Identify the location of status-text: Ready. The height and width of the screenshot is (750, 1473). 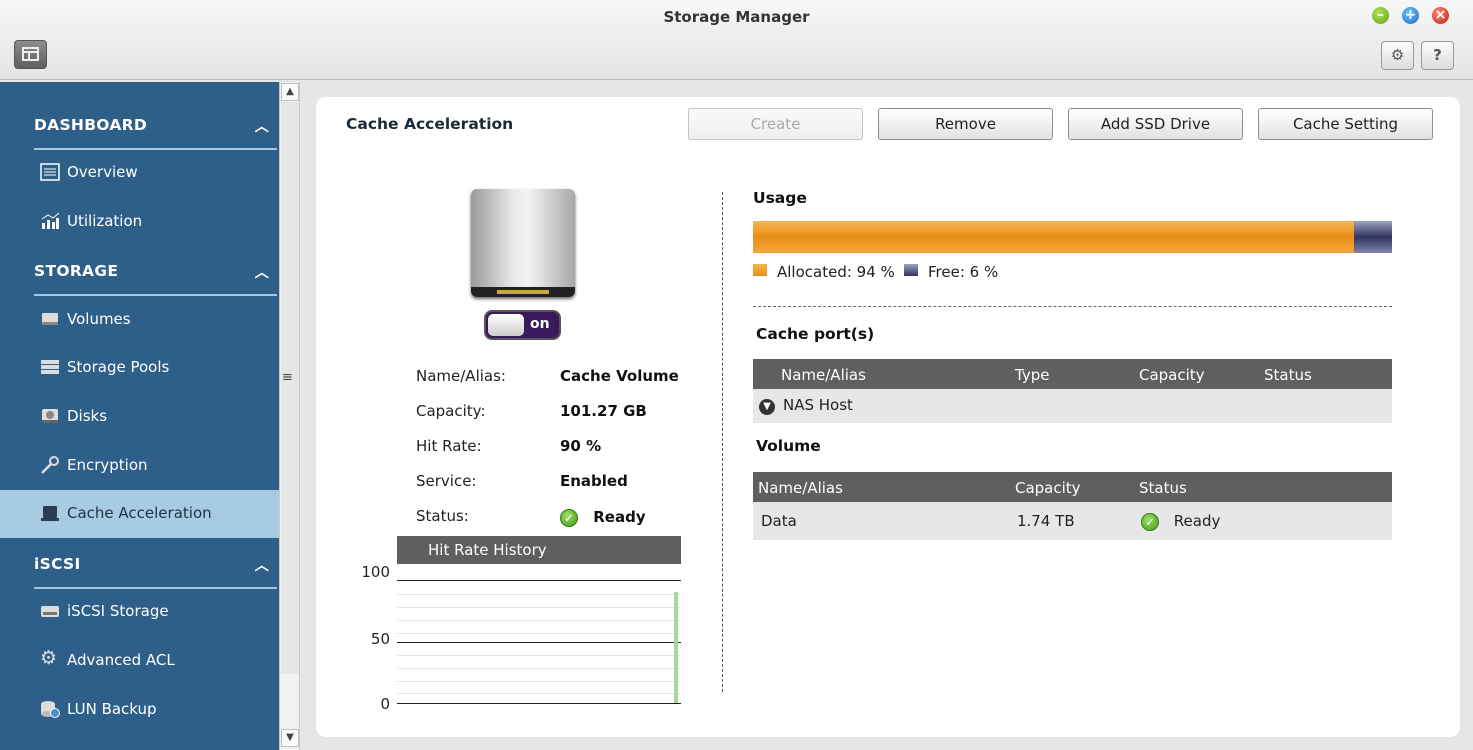
(619, 517).